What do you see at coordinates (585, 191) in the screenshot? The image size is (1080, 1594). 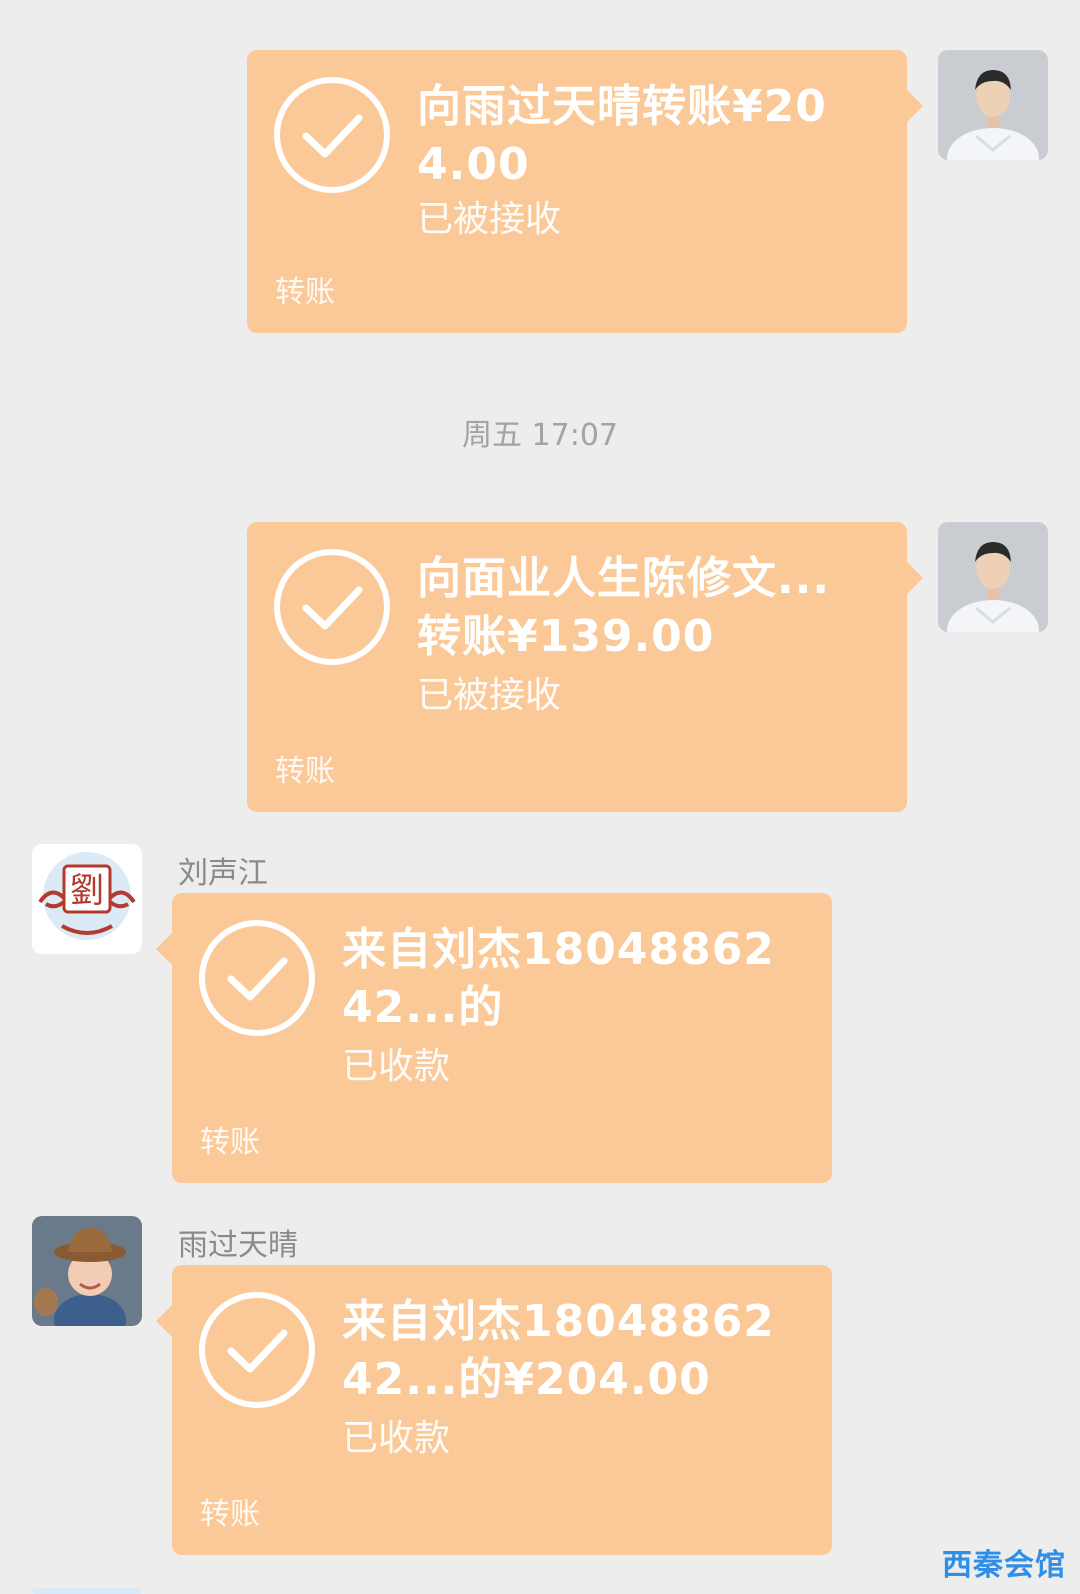 I see `transfer-bubble-outgoing-1: 向雨过天晴转账¥204.00 已被接收 转账` at bounding box center [585, 191].